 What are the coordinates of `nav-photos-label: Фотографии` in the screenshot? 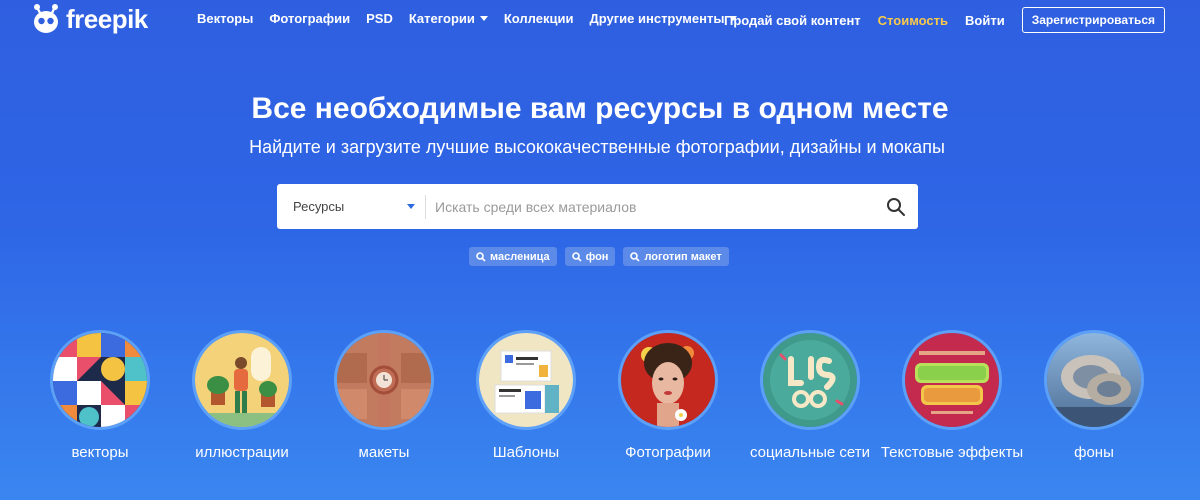 It's located at (310, 18).